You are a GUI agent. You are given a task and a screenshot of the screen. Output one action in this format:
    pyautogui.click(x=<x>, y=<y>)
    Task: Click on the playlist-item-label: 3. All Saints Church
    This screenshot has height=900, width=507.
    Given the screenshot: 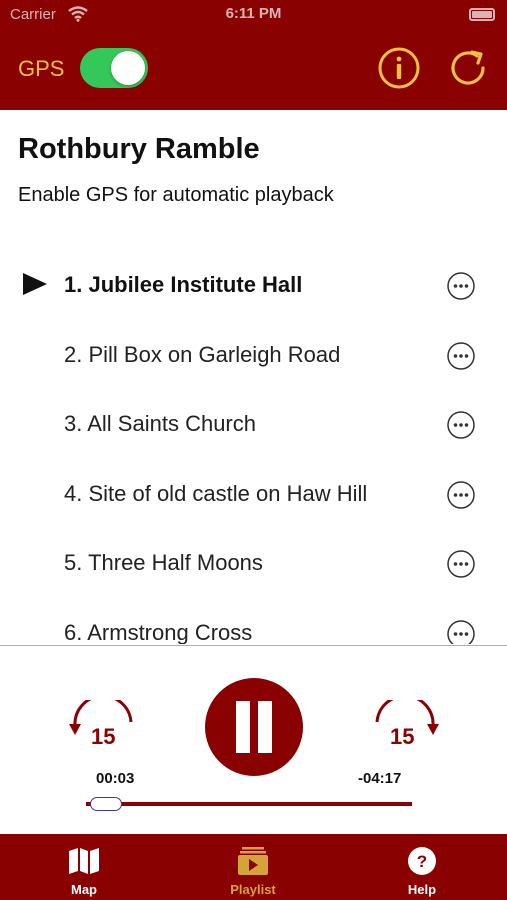 What is the action you would take?
    pyautogui.click(x=160, y=423)
    